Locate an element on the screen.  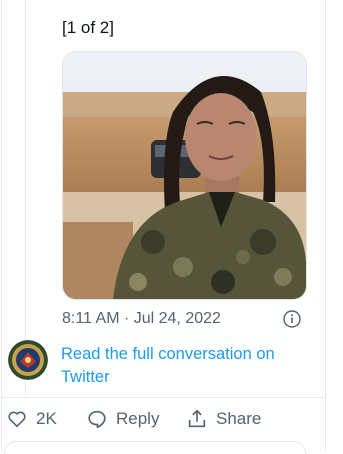
thread-line is located at coordinates (1, 225).